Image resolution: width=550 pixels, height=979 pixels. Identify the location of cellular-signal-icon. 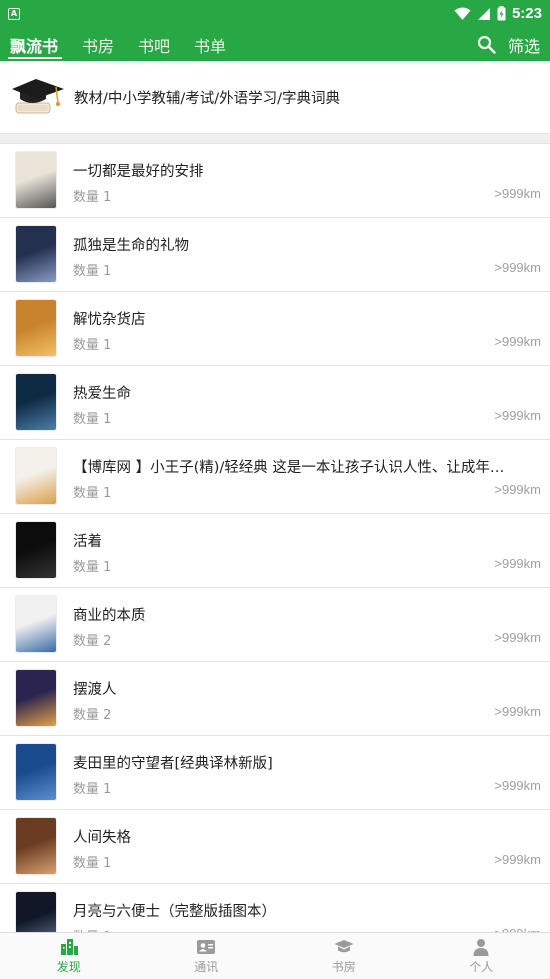
(483, 13).